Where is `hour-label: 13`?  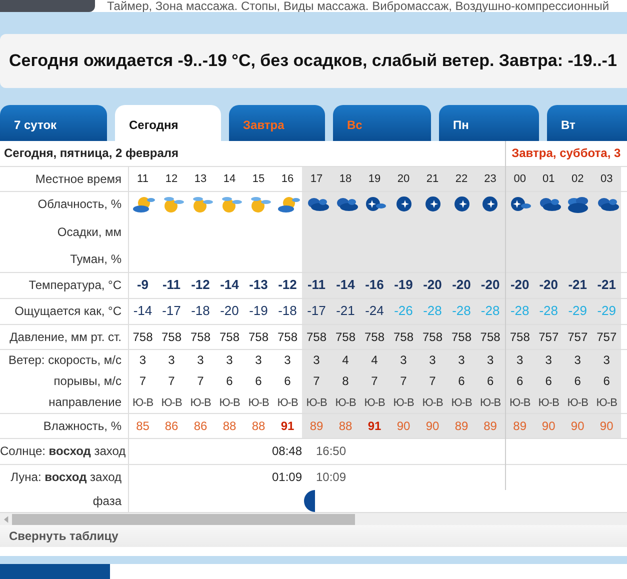
hour-label: 13 is located at coordinates (200, 179).